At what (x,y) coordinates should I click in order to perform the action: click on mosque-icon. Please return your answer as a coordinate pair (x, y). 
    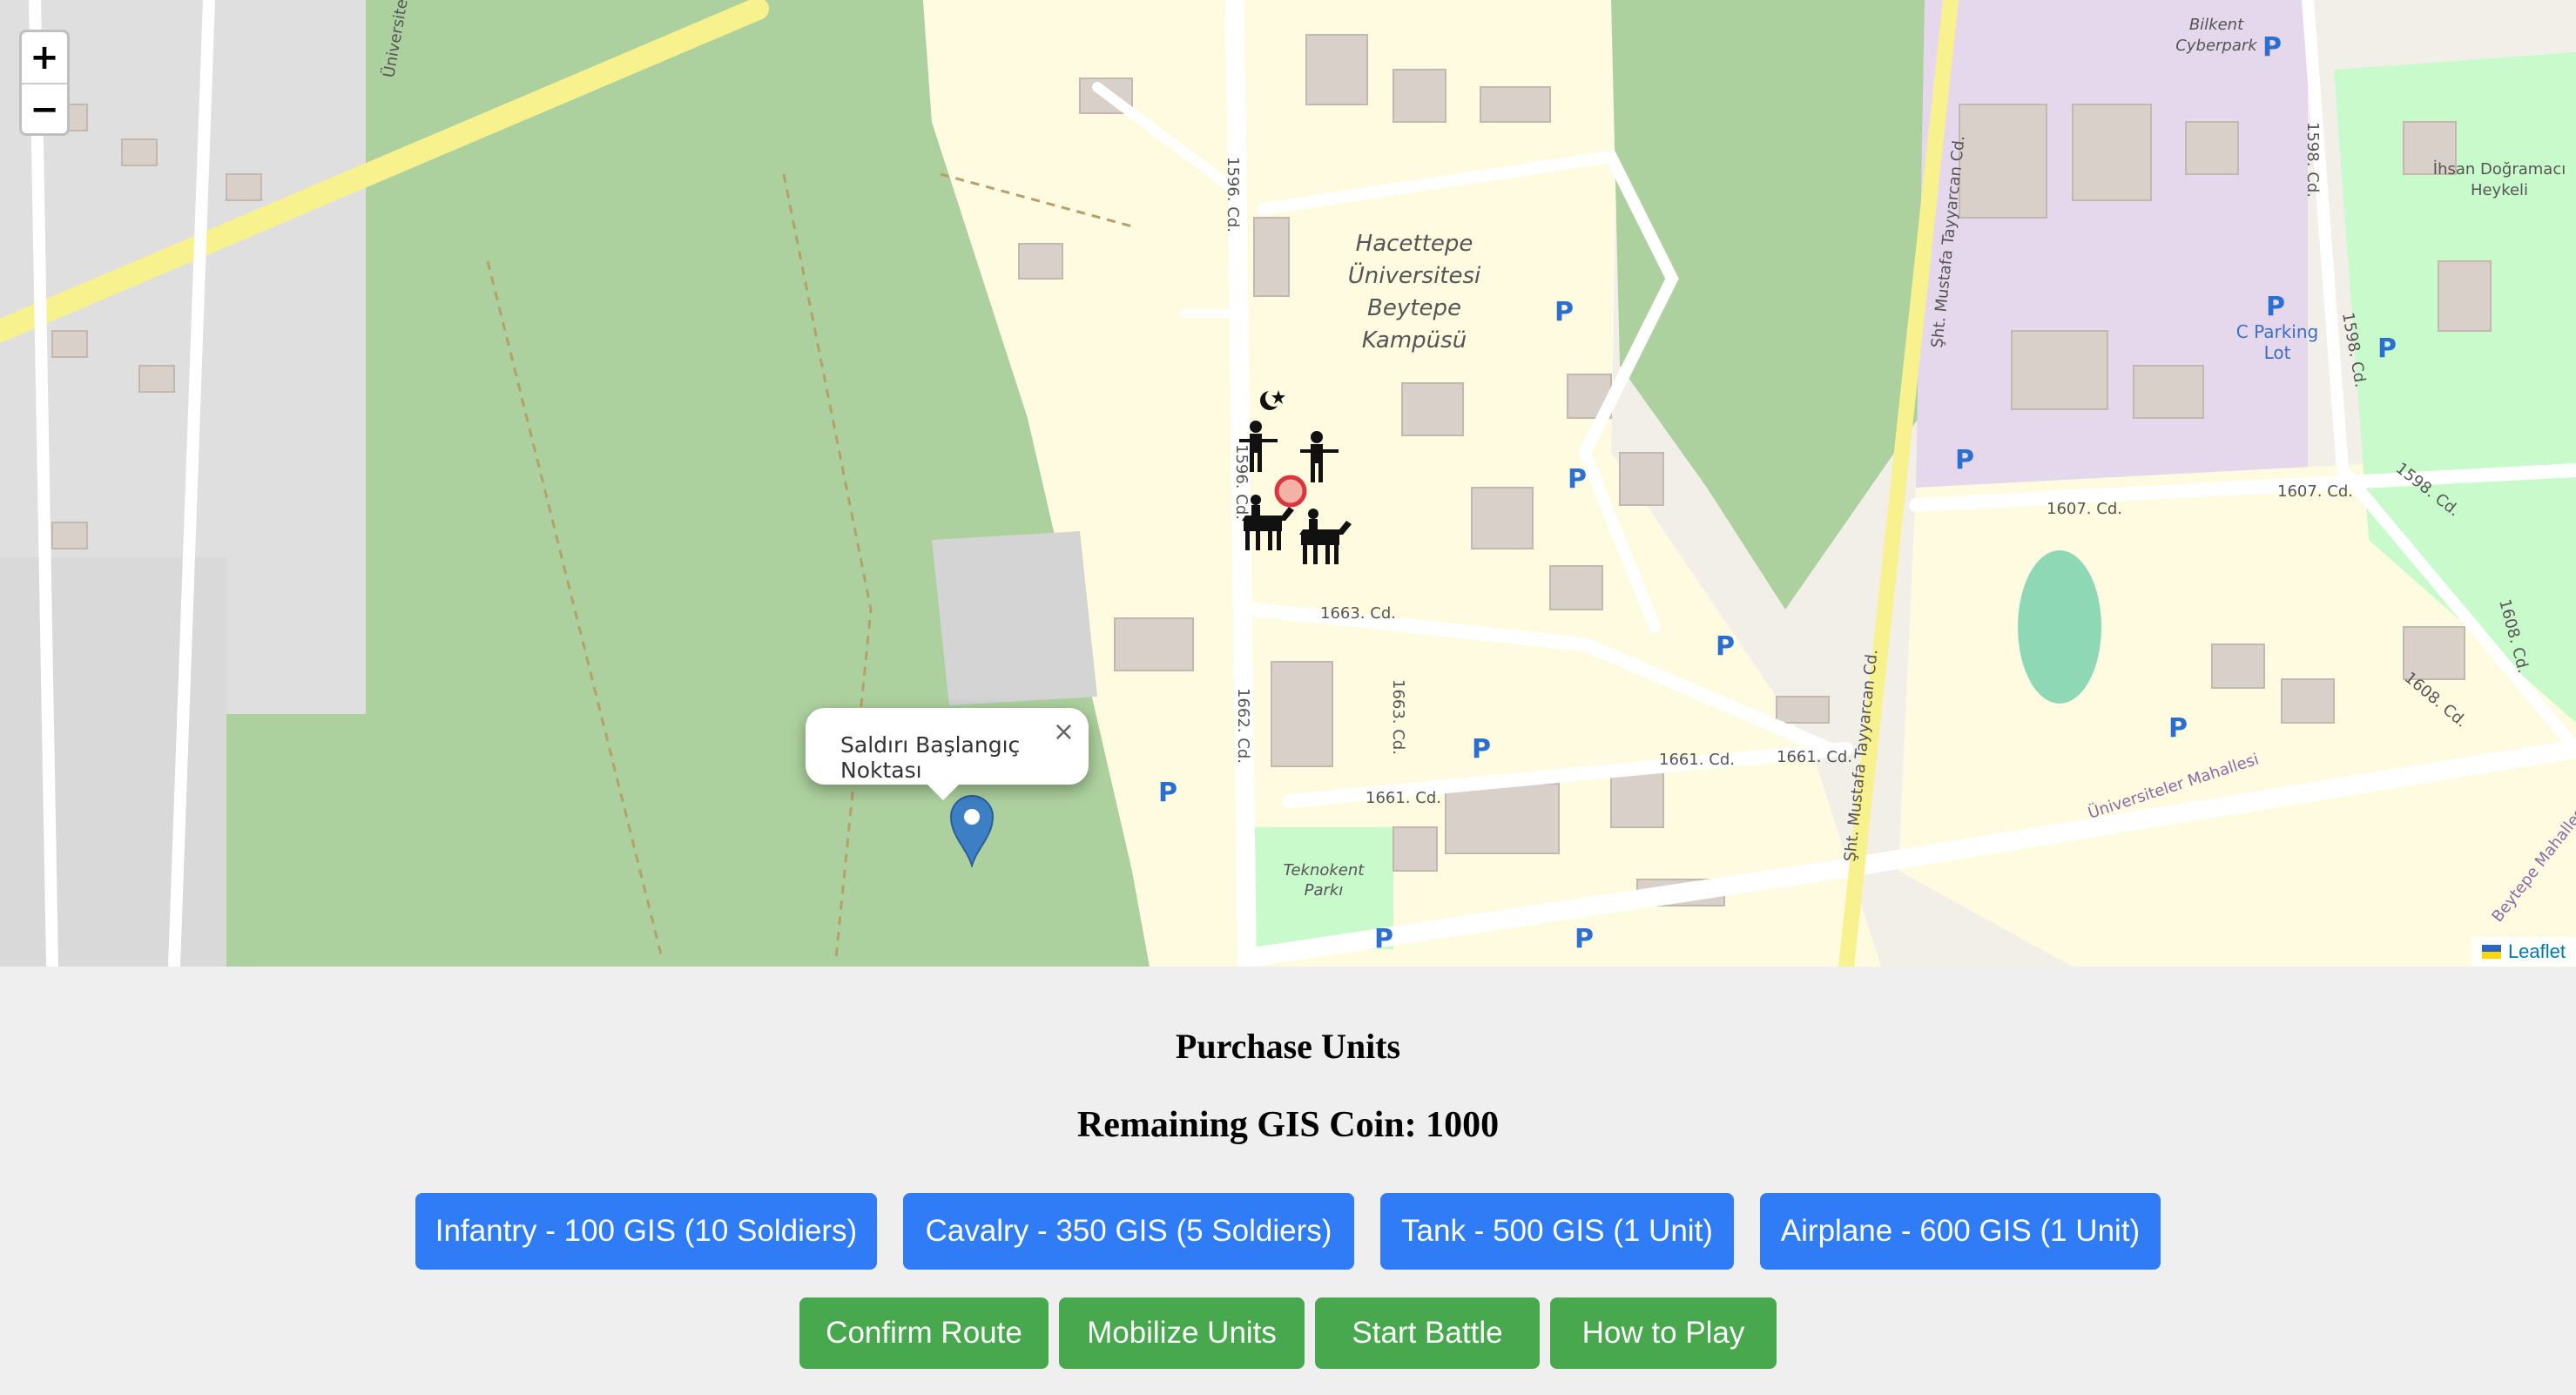
    Looking at the image, I should click on (1273, 400).